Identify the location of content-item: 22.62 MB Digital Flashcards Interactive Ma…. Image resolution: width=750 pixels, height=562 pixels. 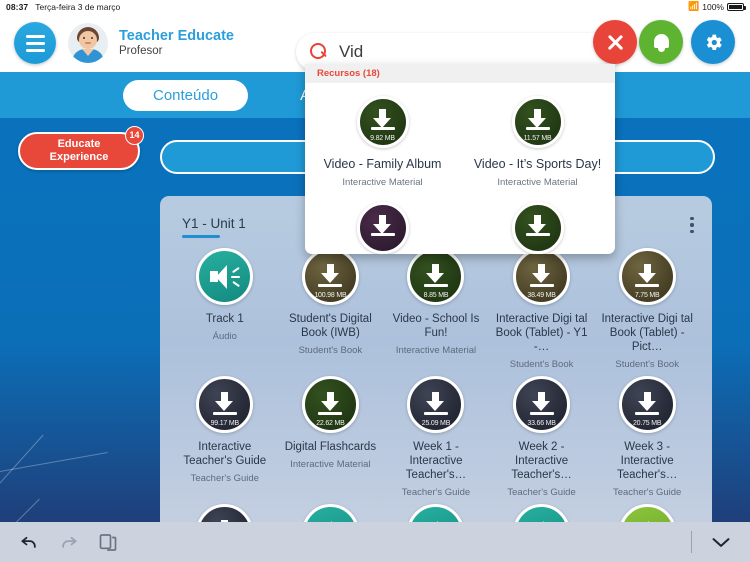
(331, 434).